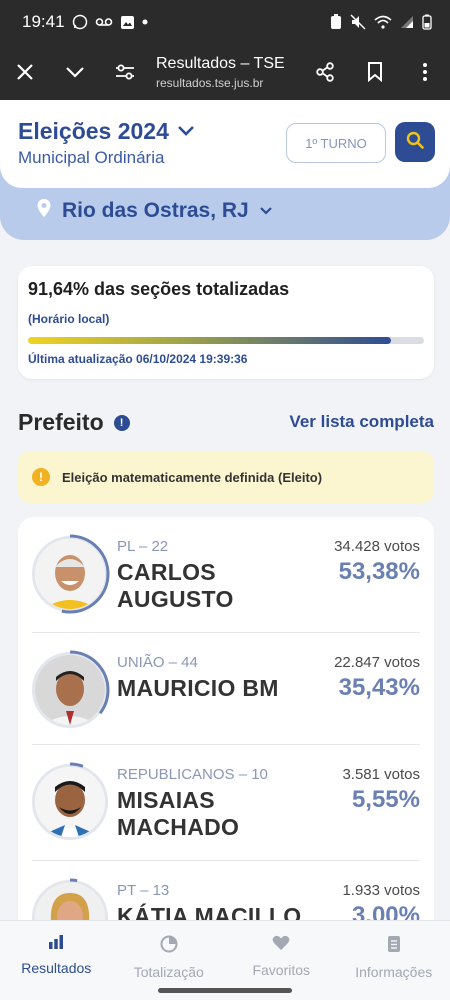  I want to click on nav-informacoes: Informações, so click(394, 960).